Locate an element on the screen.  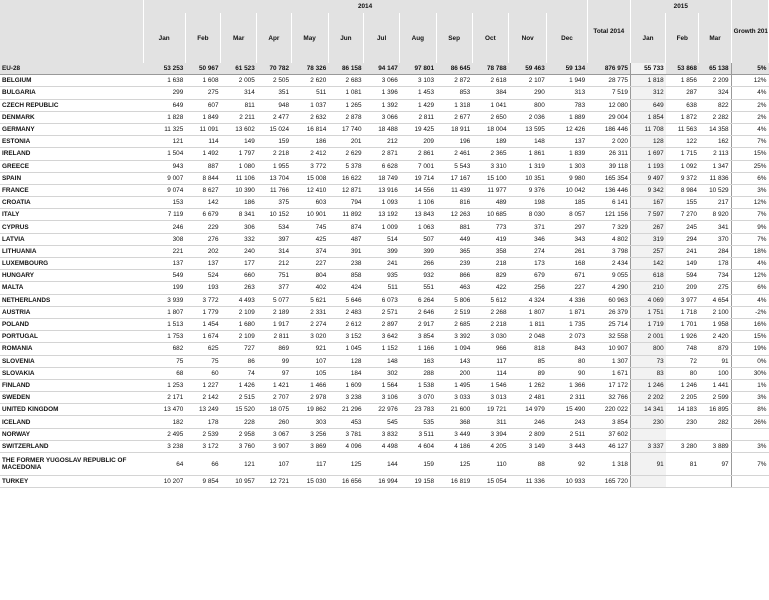
value-2014-cell: 68 is located at coordinates (164, 373).